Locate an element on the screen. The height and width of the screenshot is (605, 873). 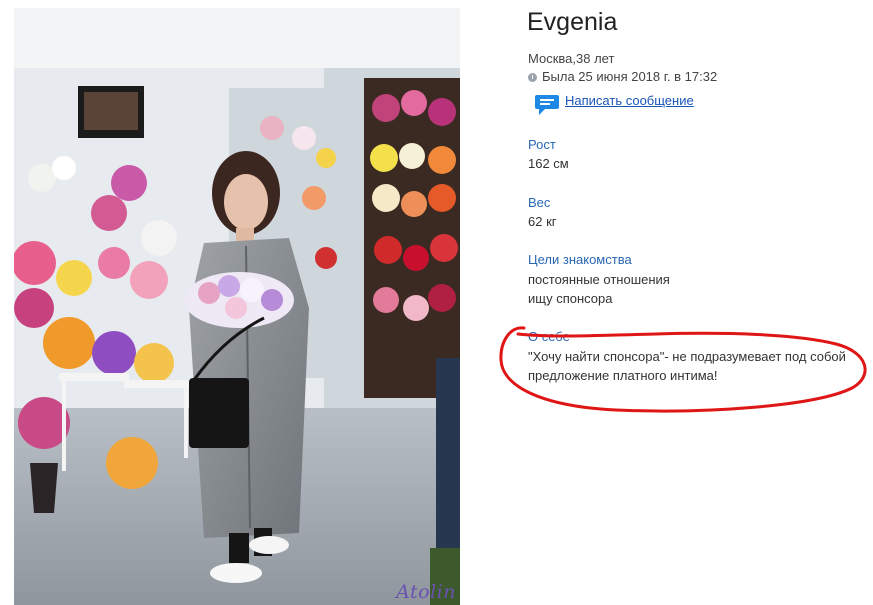
send-message-link: Написать сообщение is located at coordinates (629, 100).